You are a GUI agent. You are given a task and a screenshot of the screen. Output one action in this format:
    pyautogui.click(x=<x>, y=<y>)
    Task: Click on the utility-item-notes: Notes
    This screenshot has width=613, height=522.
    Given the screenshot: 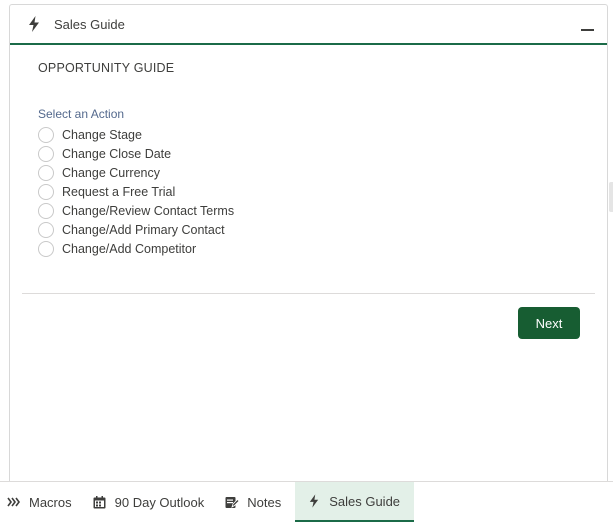 What is the action you would take?
    pyautogui.click(x=256, y=502)
    